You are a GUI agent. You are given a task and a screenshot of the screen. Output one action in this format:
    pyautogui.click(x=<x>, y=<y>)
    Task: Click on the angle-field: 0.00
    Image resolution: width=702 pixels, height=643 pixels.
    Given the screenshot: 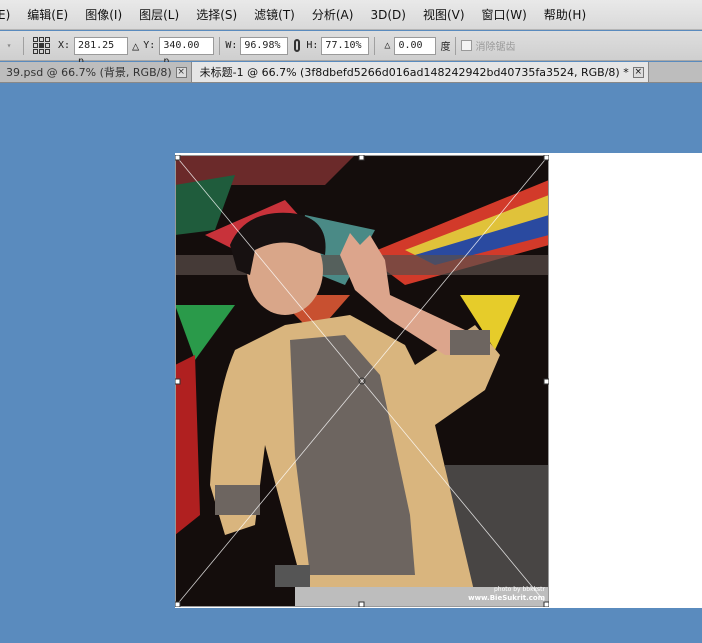 What is the action you would take?
    pyautogui.click(x=415, y=45)
    